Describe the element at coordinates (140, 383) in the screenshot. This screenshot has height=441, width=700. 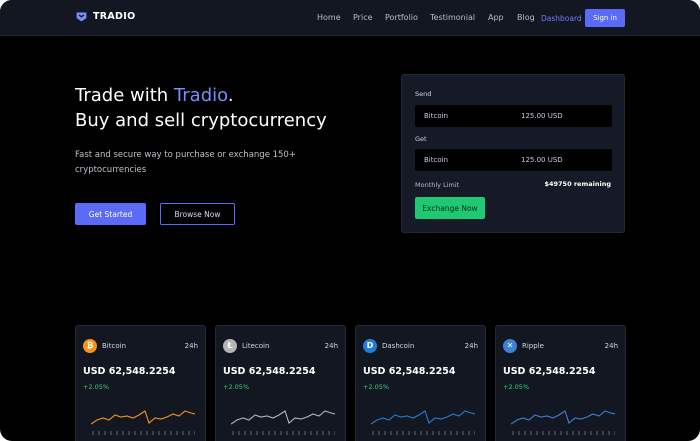
I see `ticker-card-bitcoin: ₿ Bitcoin 24h USD 62,548.2254 +2.05%` at that location.